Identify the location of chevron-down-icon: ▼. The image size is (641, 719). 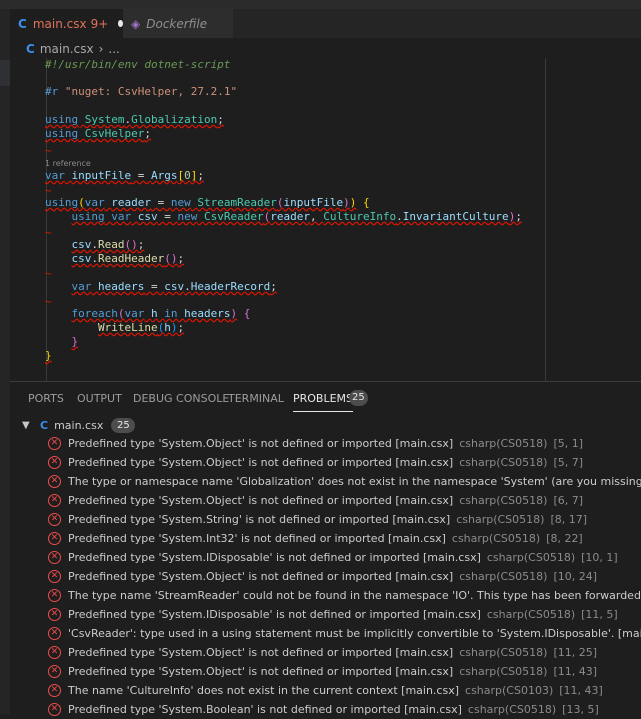
(29, 425).